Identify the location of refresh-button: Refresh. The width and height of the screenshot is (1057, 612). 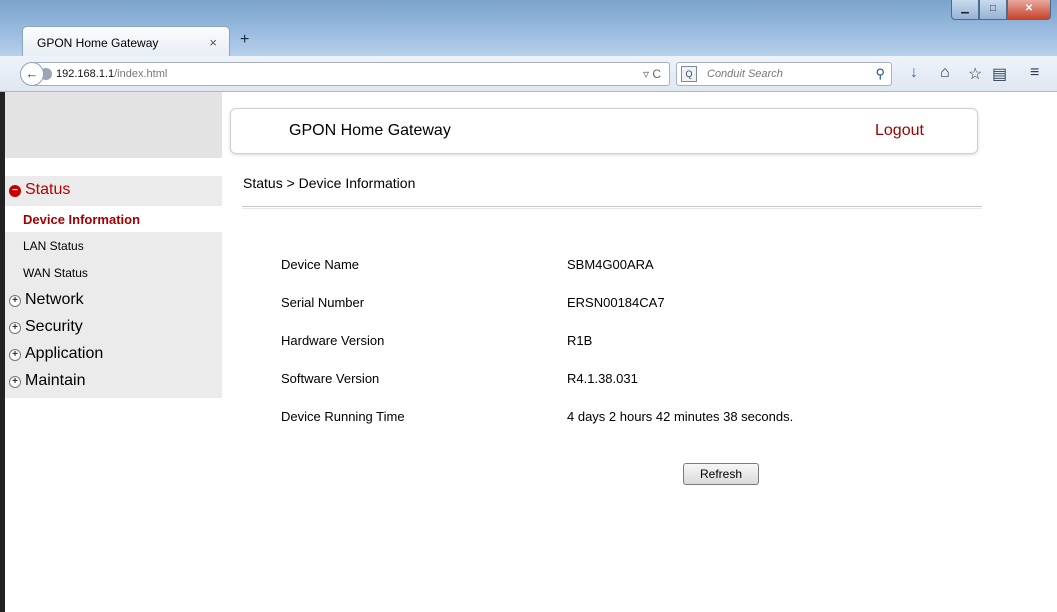
(721, 474).